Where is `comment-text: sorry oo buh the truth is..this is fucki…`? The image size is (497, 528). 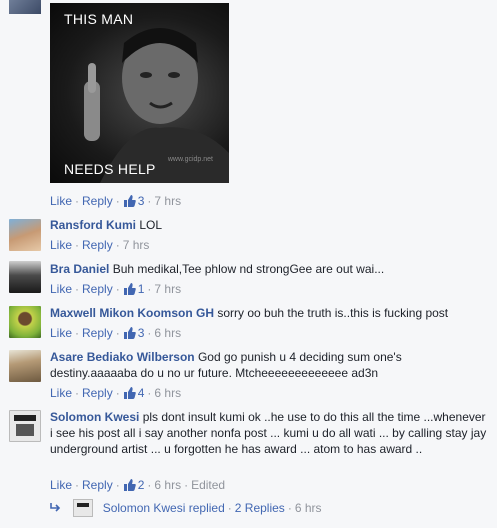 comment-text: sorry oo buh the truth is..this is fucki… is located at coordinates (333, 313).